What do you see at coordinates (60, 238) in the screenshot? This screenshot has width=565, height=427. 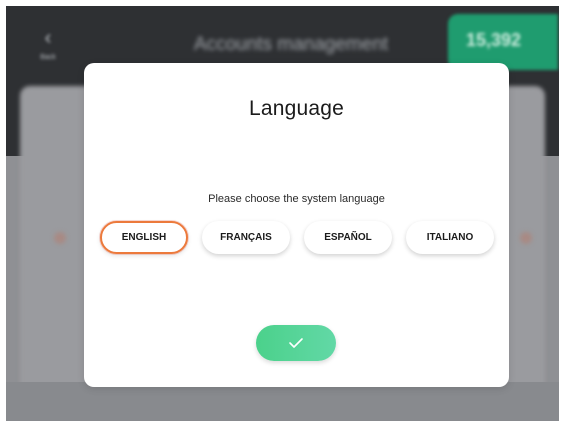 I see `background-left-marker` at bounding box center [60, 238].